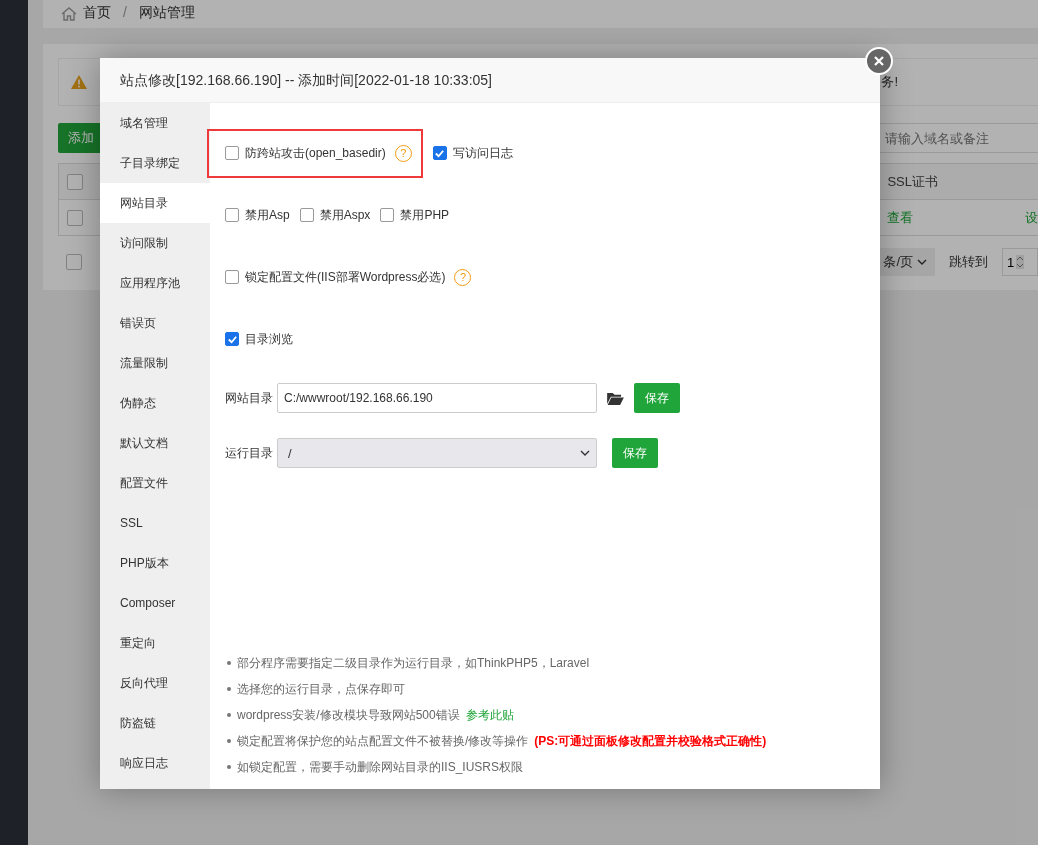  I want to click on spinner-icon, so click(1020, 262).